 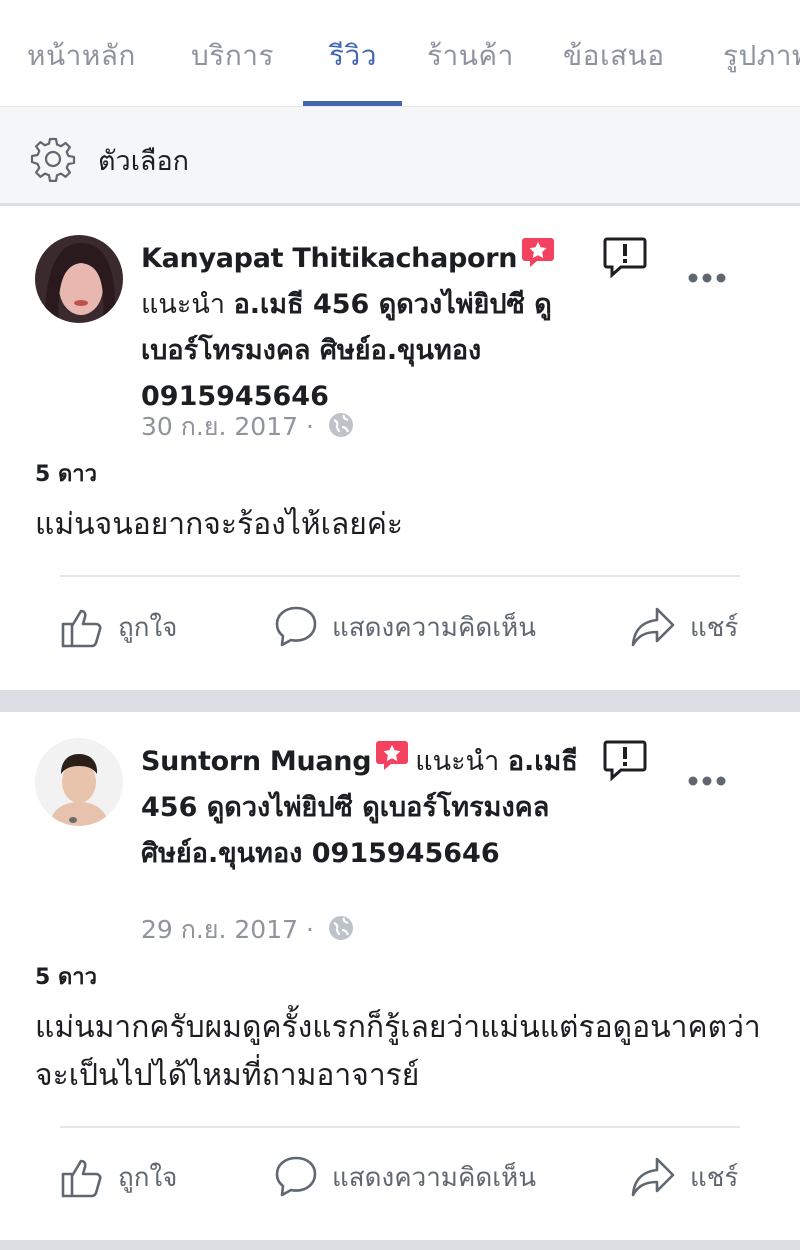 What do you see at coordinates (470, 56) in the screenshot?
I see `tab-shop: ร้านค้า` at bounding box center [470, 56].